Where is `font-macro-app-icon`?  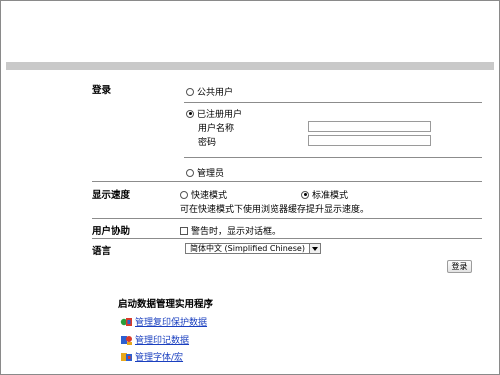 font-macro-app-icon is located at coordinates (126, 356).